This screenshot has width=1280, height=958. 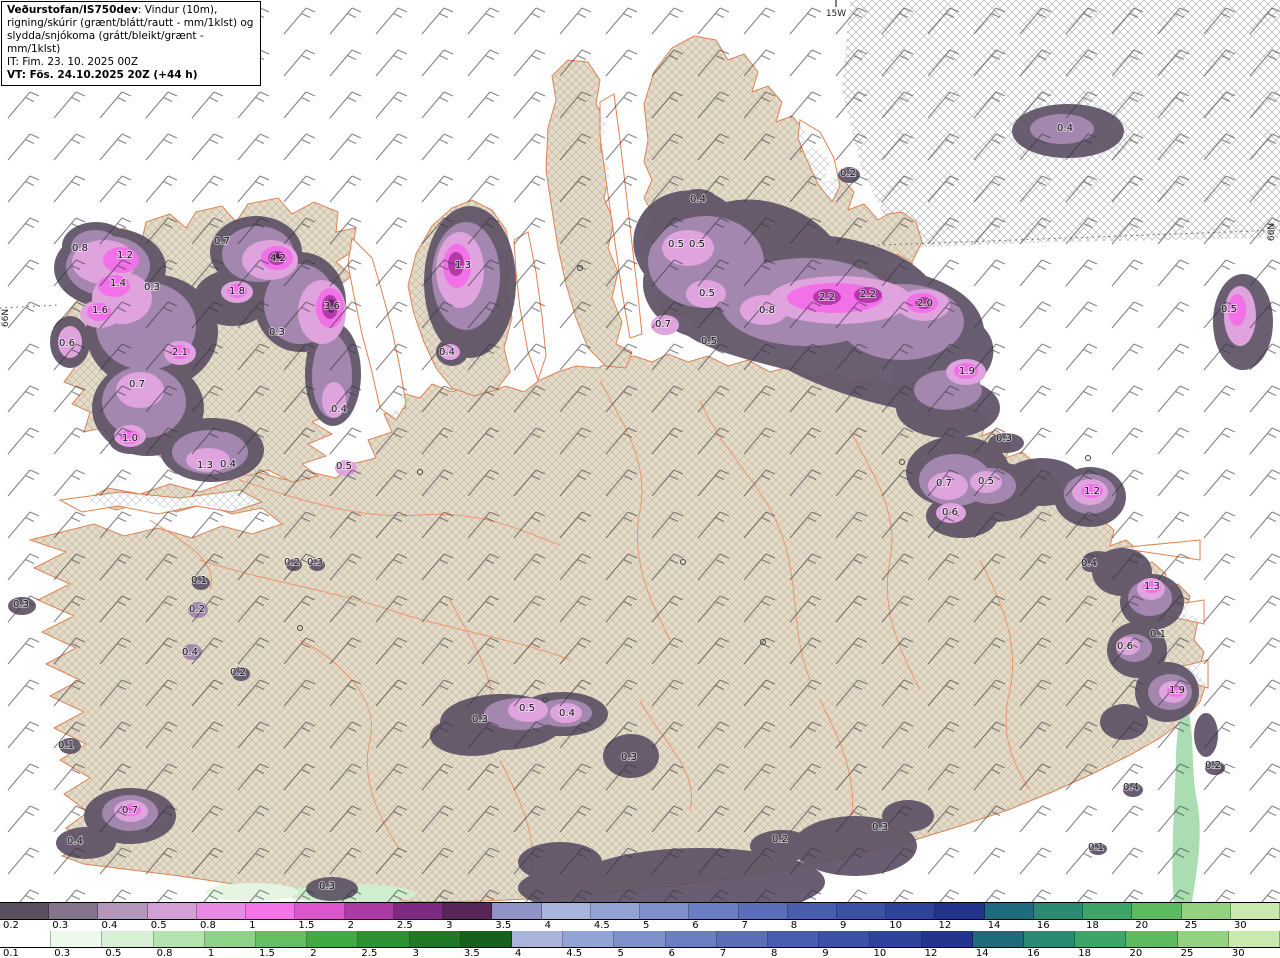 I want to click on sleet-snow-colorbar, so click(x=640, y=911).